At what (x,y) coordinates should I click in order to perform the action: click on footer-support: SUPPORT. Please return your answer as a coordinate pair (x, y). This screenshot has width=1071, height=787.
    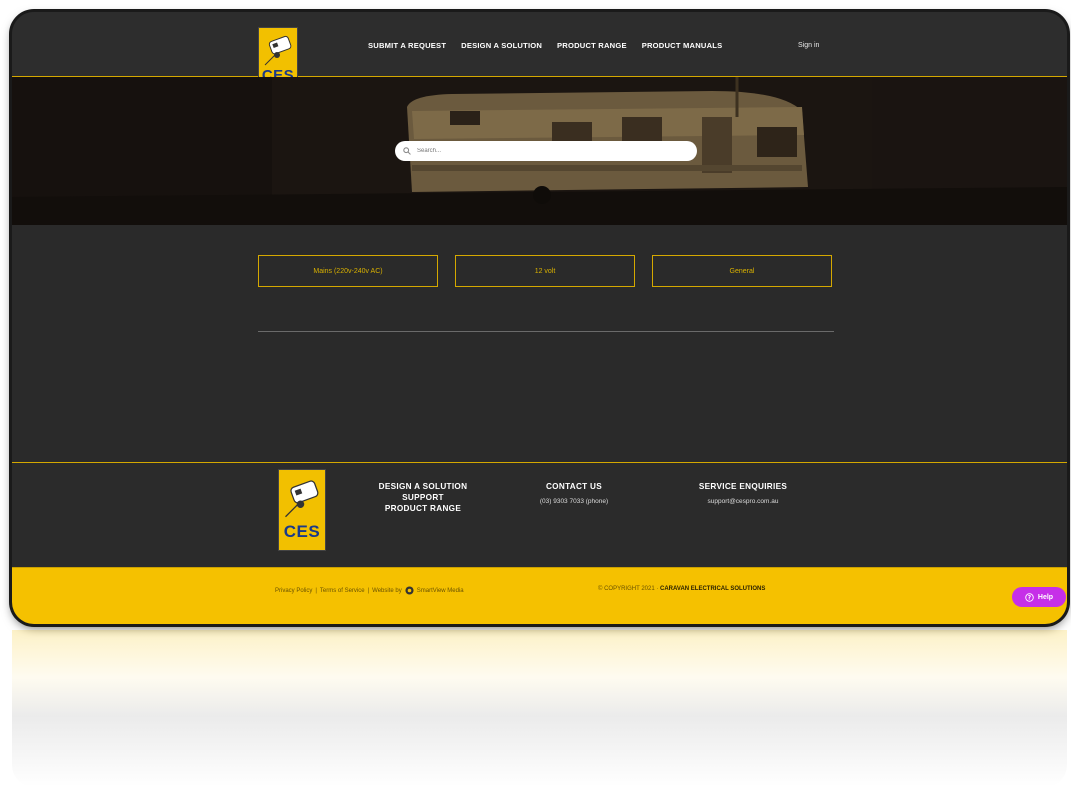
    Looking at the image, I should click on (423, 497).